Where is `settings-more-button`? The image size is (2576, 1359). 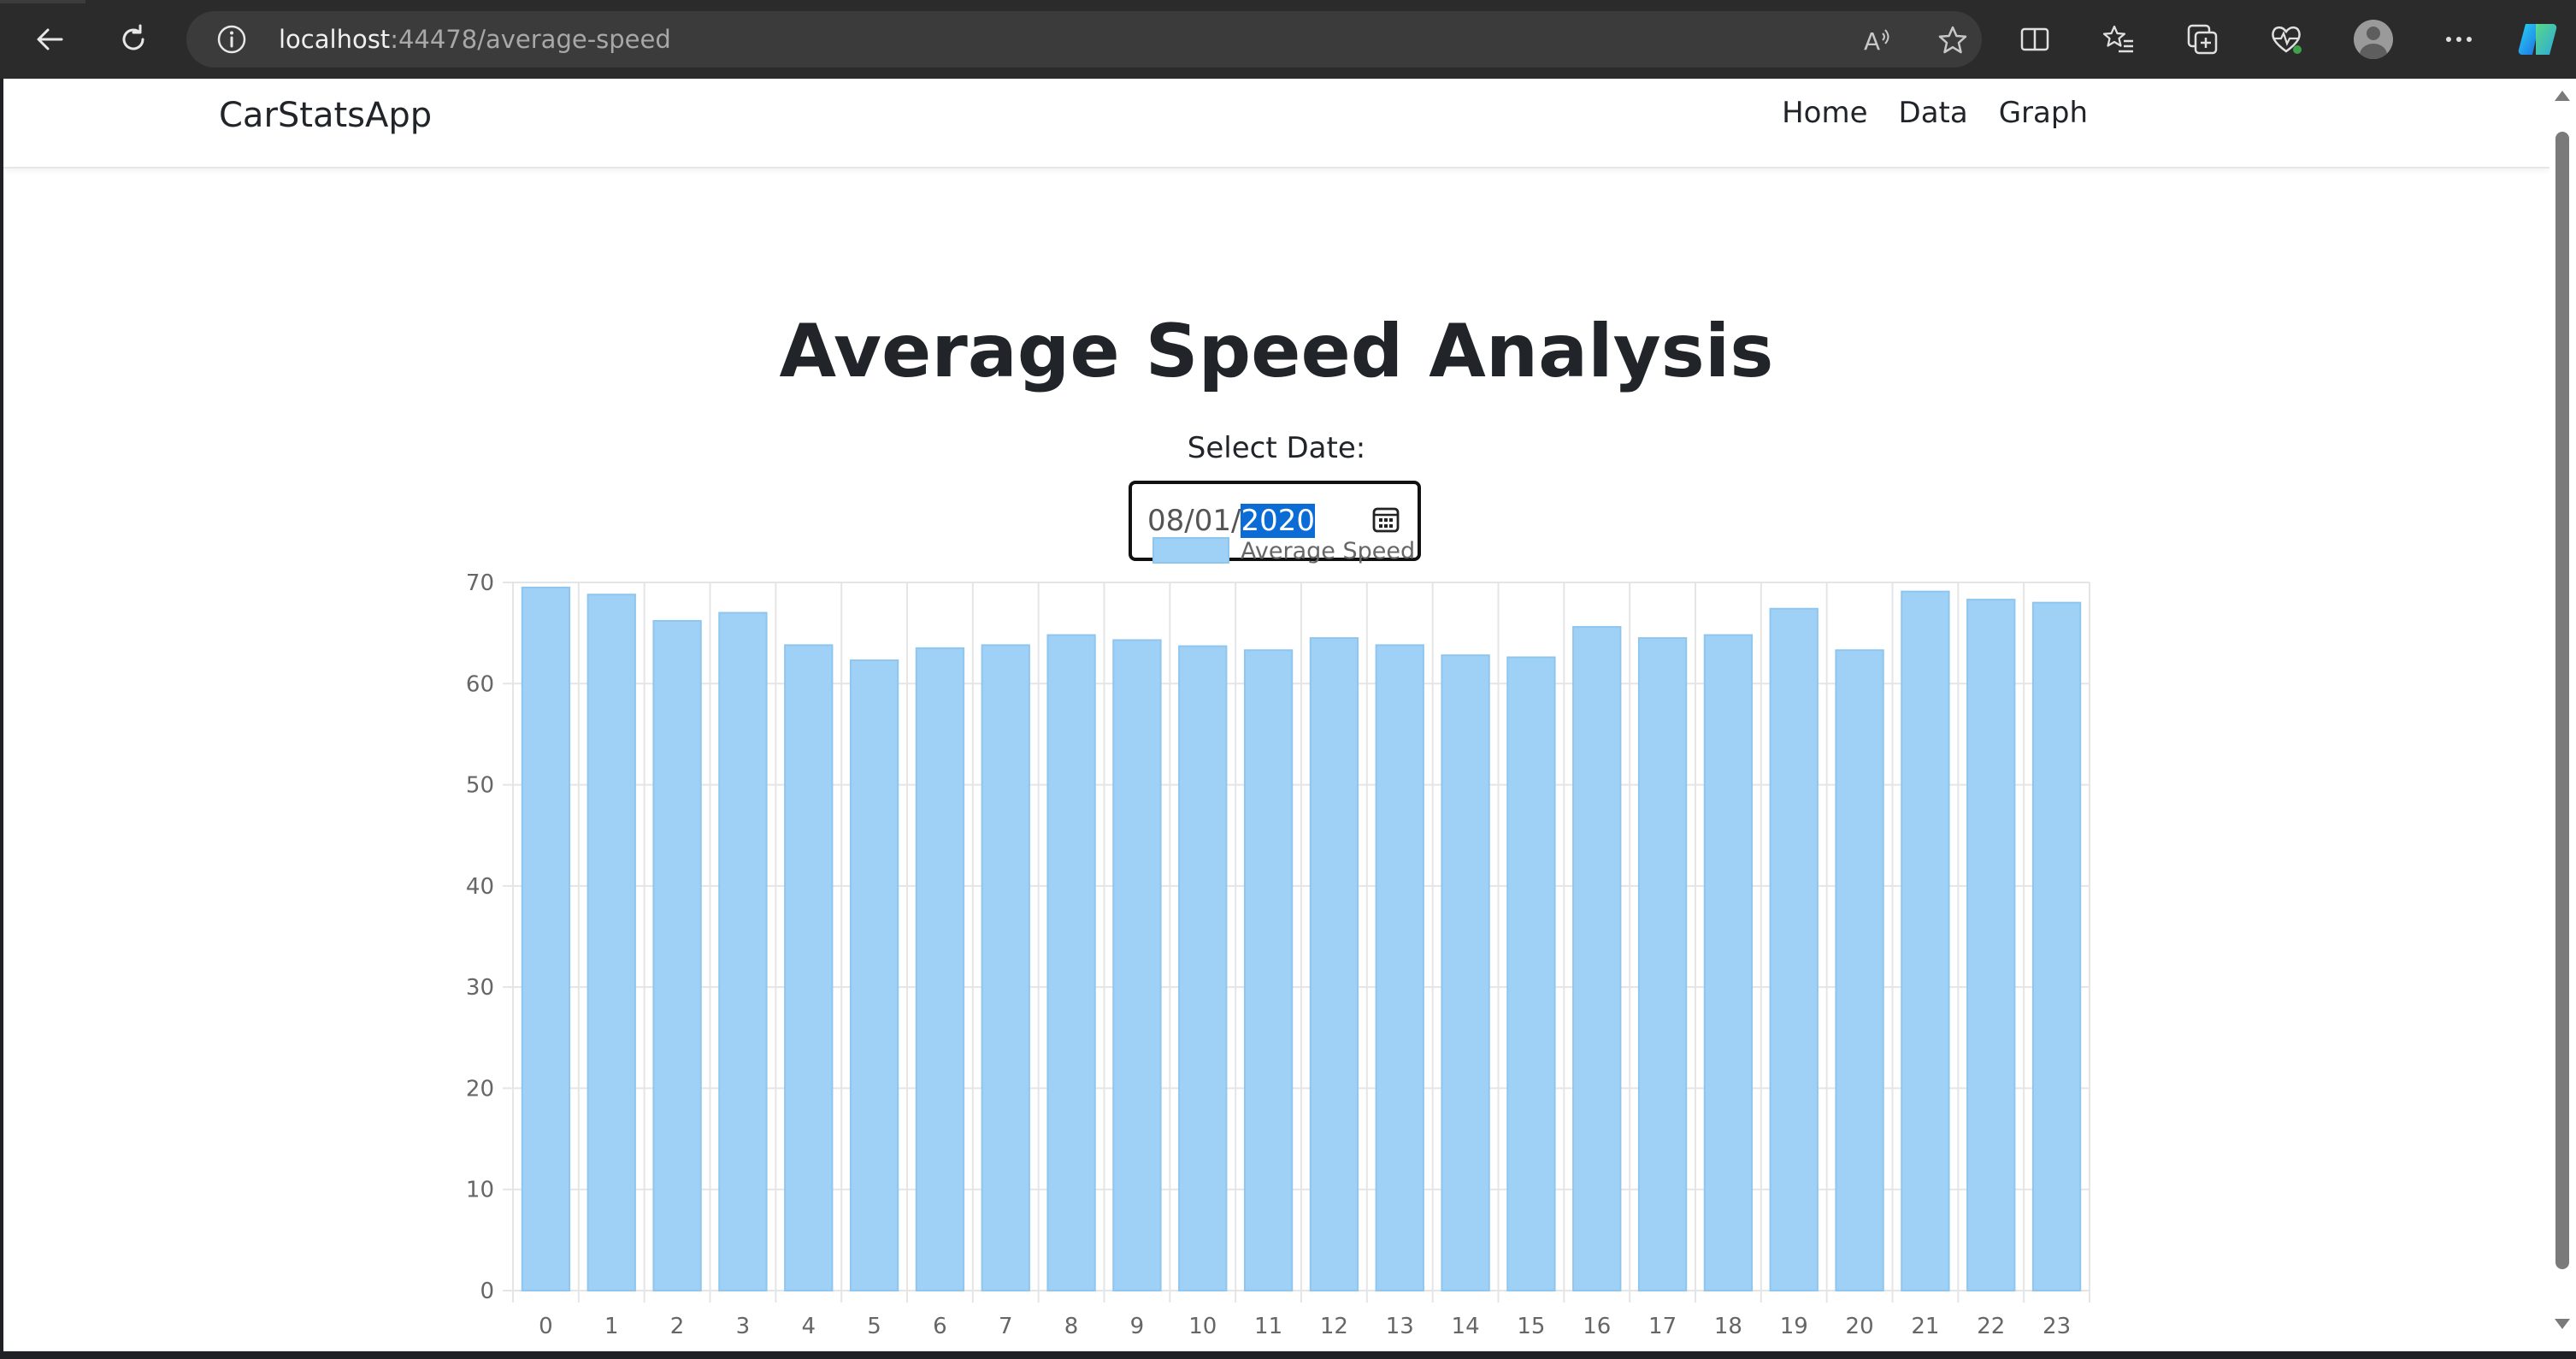 settings-more-button is located at coordinates (2459, 39).